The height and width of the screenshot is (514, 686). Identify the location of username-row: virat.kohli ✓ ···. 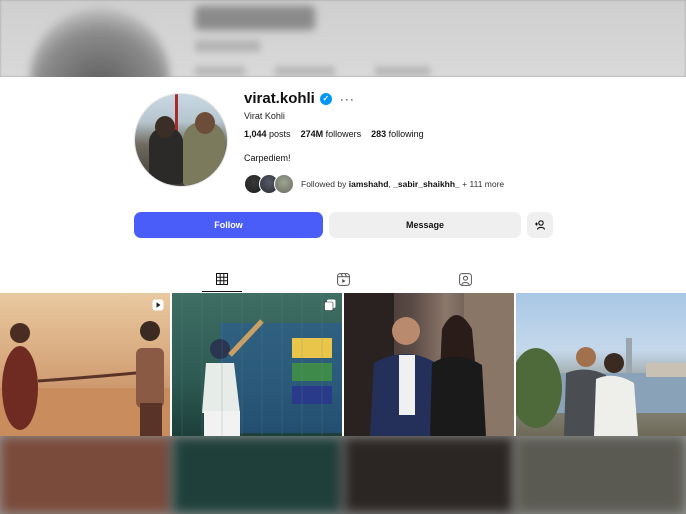
(299, 98).